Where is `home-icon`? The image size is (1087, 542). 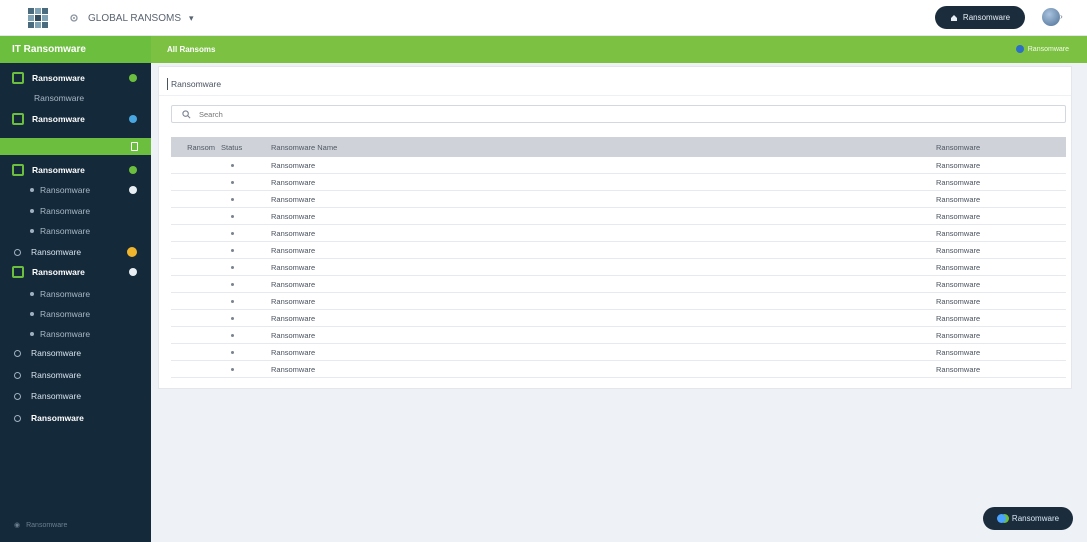
home-icon is located at coordinates (953, 17).